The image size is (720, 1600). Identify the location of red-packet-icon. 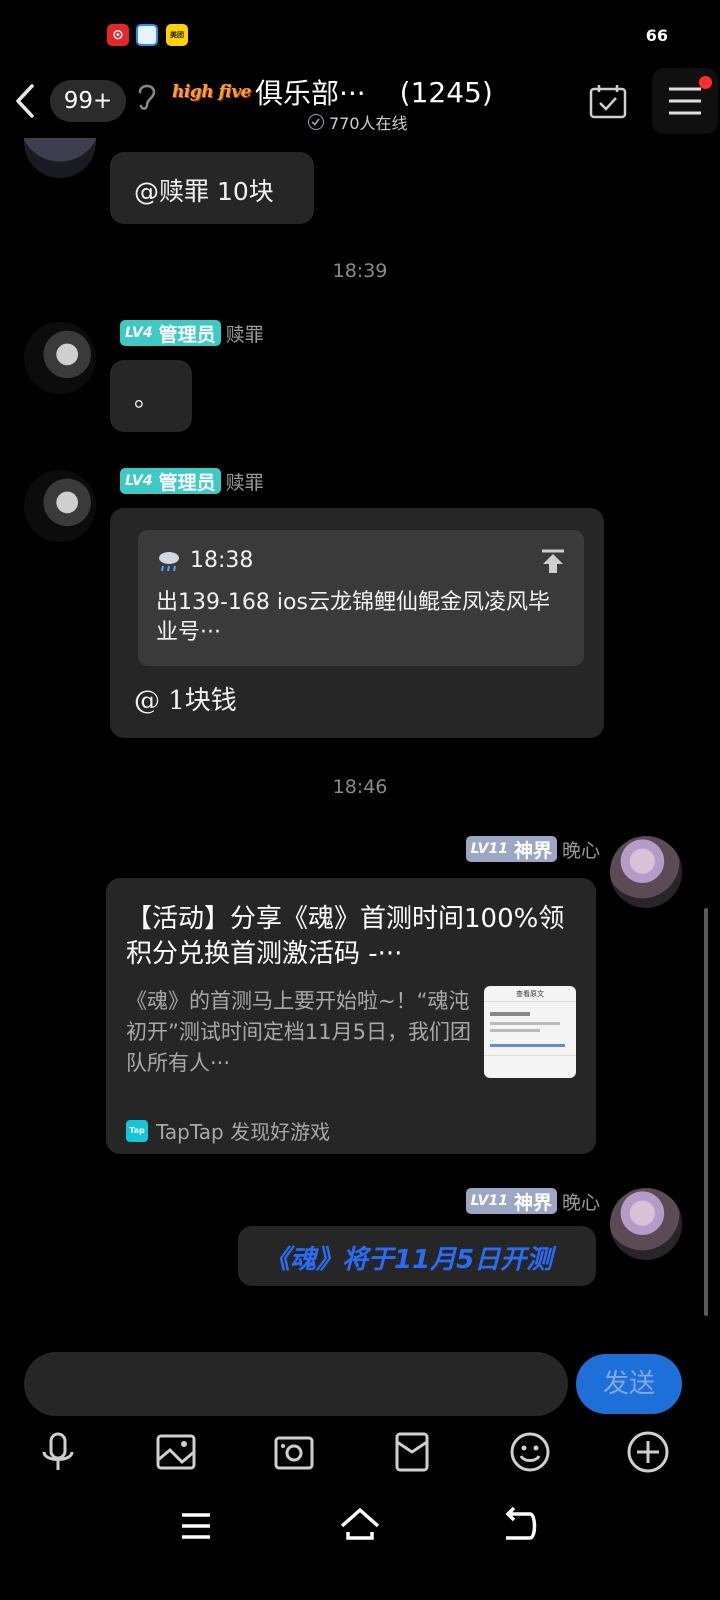
(412, 1452).